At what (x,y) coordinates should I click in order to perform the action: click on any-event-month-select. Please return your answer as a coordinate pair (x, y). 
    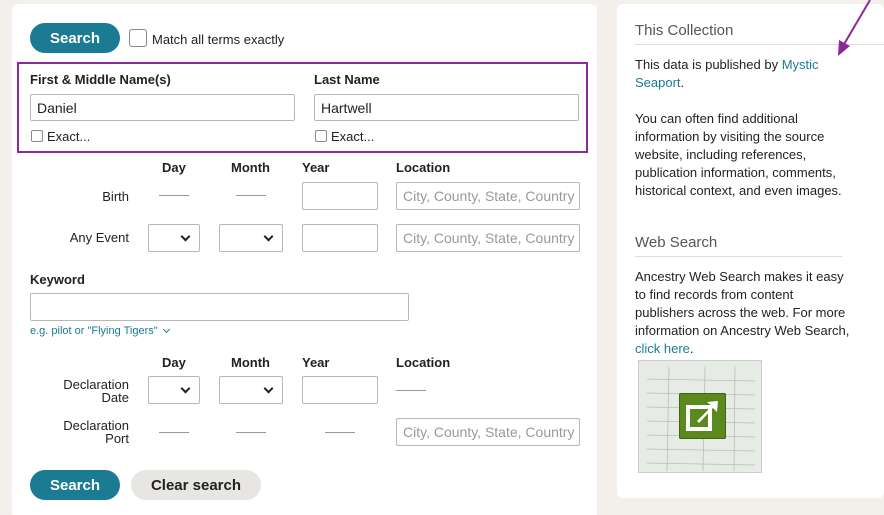
    Looking at the image, I should click on (251, 238).